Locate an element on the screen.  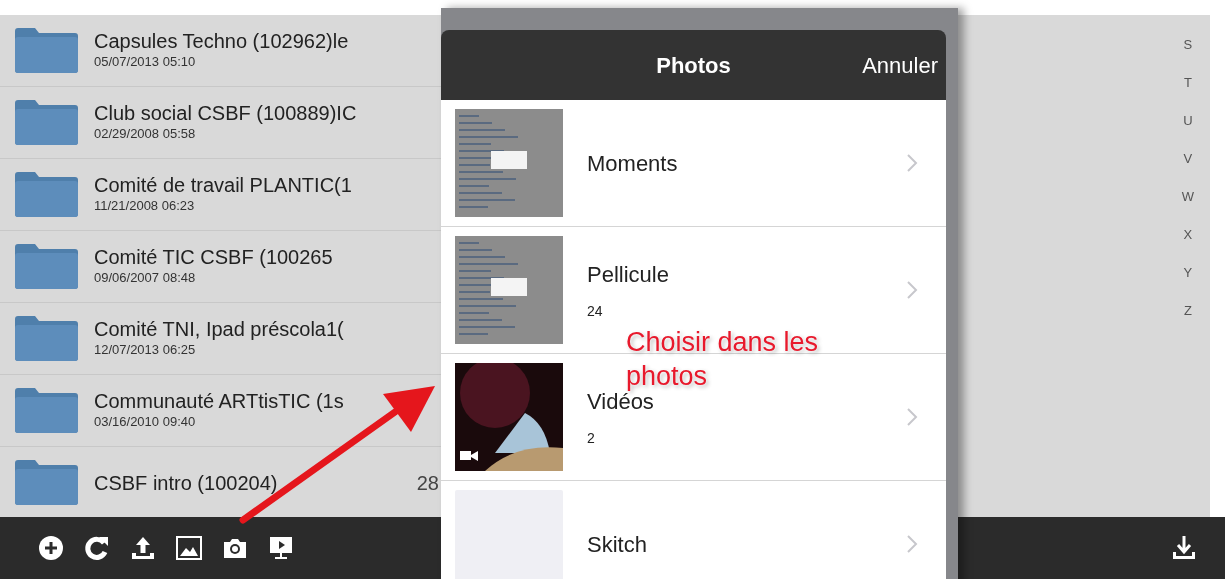
folder-name: Club social CSBF (100889)IC is located at coordinates (225, 112).